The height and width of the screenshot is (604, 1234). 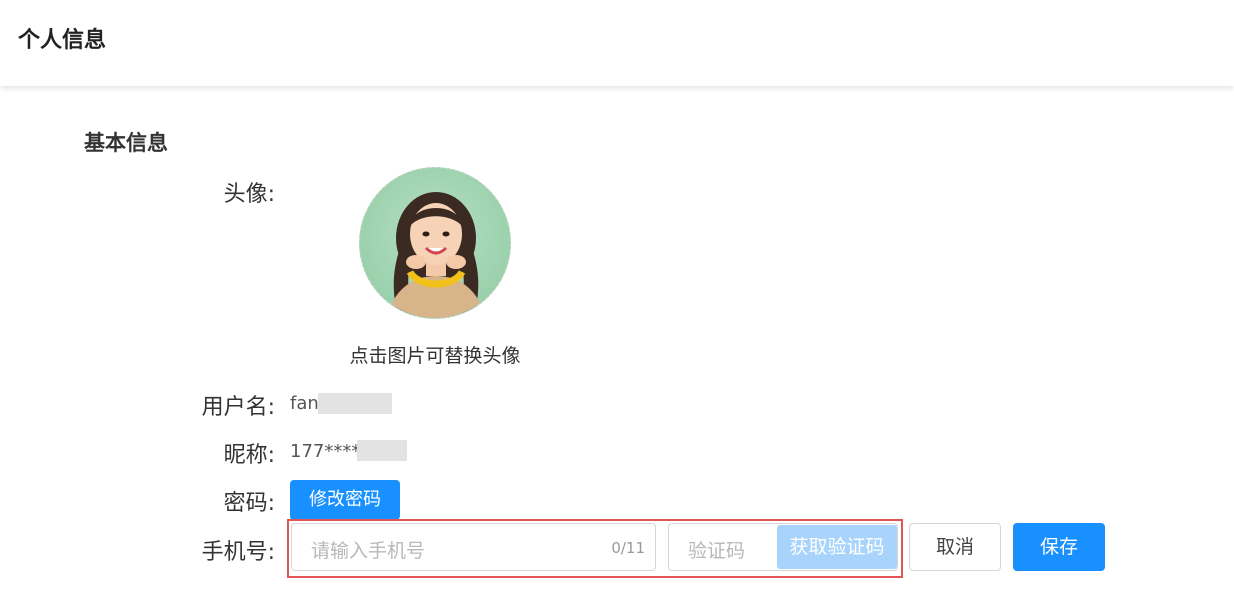 I want to click on username-redaction, so click(x=355, y=403).